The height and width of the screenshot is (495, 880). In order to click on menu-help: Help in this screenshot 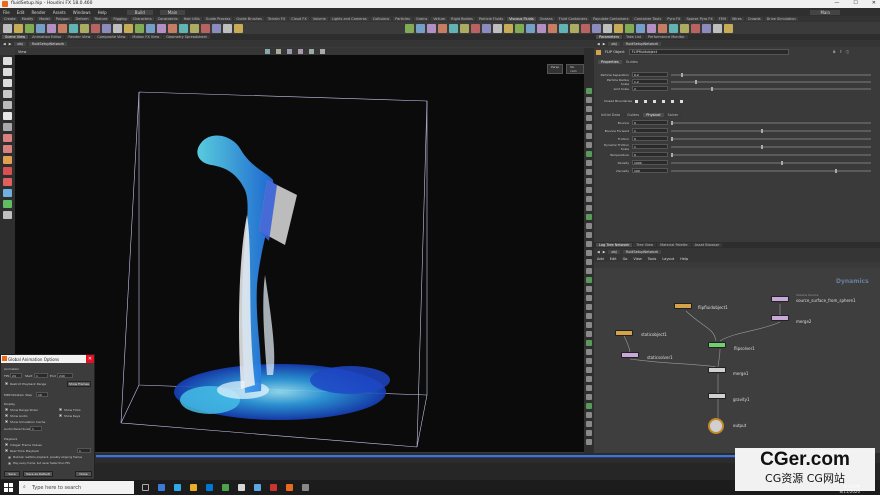, I will do `click(102, 12)`.